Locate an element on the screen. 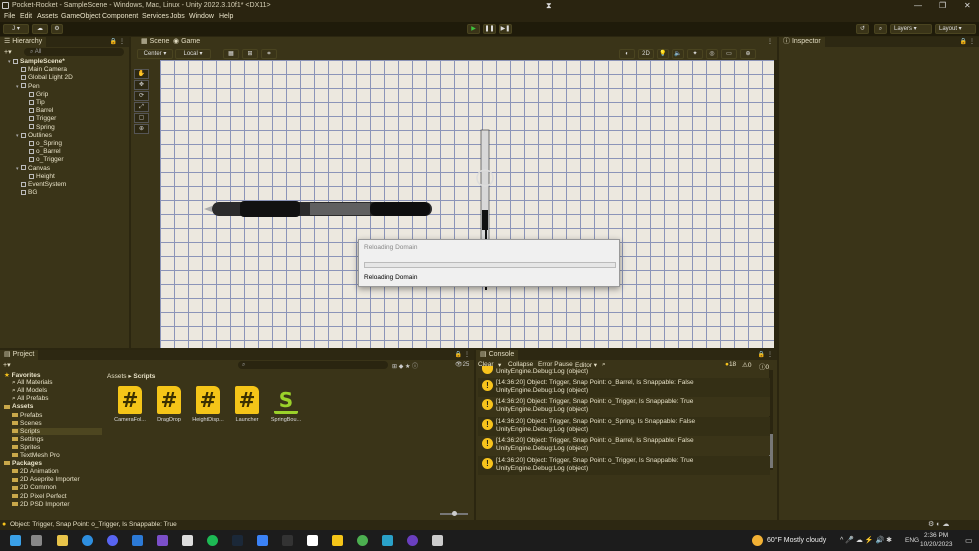 This screenshot has width=979, height=551. transform-tool-icon: ⊕ is located at coordinates (141, 129).